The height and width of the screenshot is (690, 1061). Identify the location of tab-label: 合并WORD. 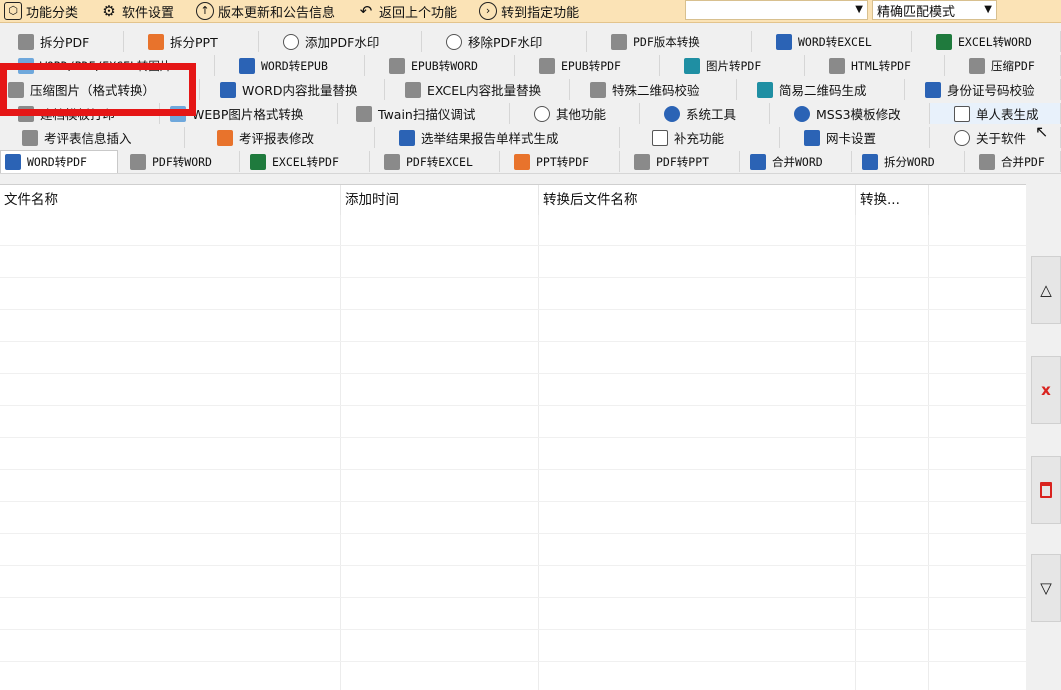
(797, 161).